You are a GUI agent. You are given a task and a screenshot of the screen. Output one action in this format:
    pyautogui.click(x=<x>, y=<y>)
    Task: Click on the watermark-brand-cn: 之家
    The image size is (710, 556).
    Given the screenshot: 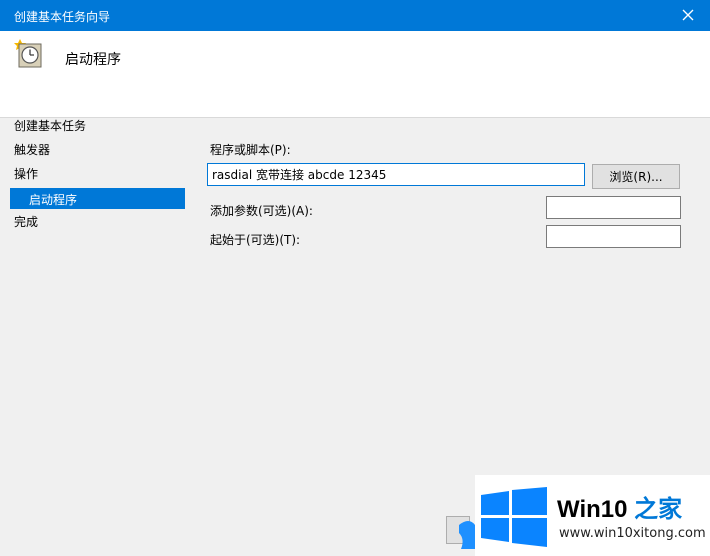 What is the action you would take?
    pyautogui.click(x=658, y=509)
    